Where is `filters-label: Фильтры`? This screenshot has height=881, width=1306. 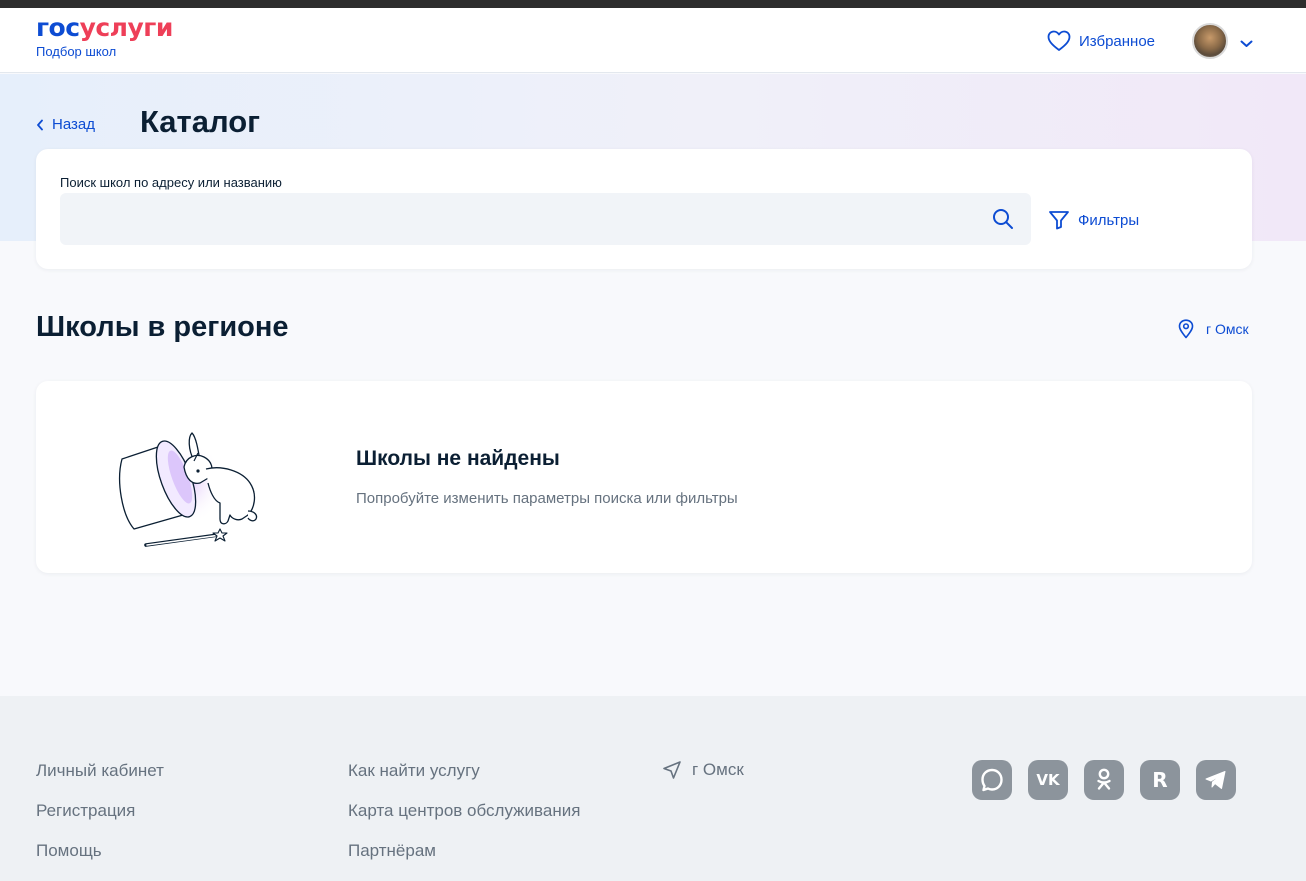
filters-label: Фильтры is located at coordinates (1109, 220).